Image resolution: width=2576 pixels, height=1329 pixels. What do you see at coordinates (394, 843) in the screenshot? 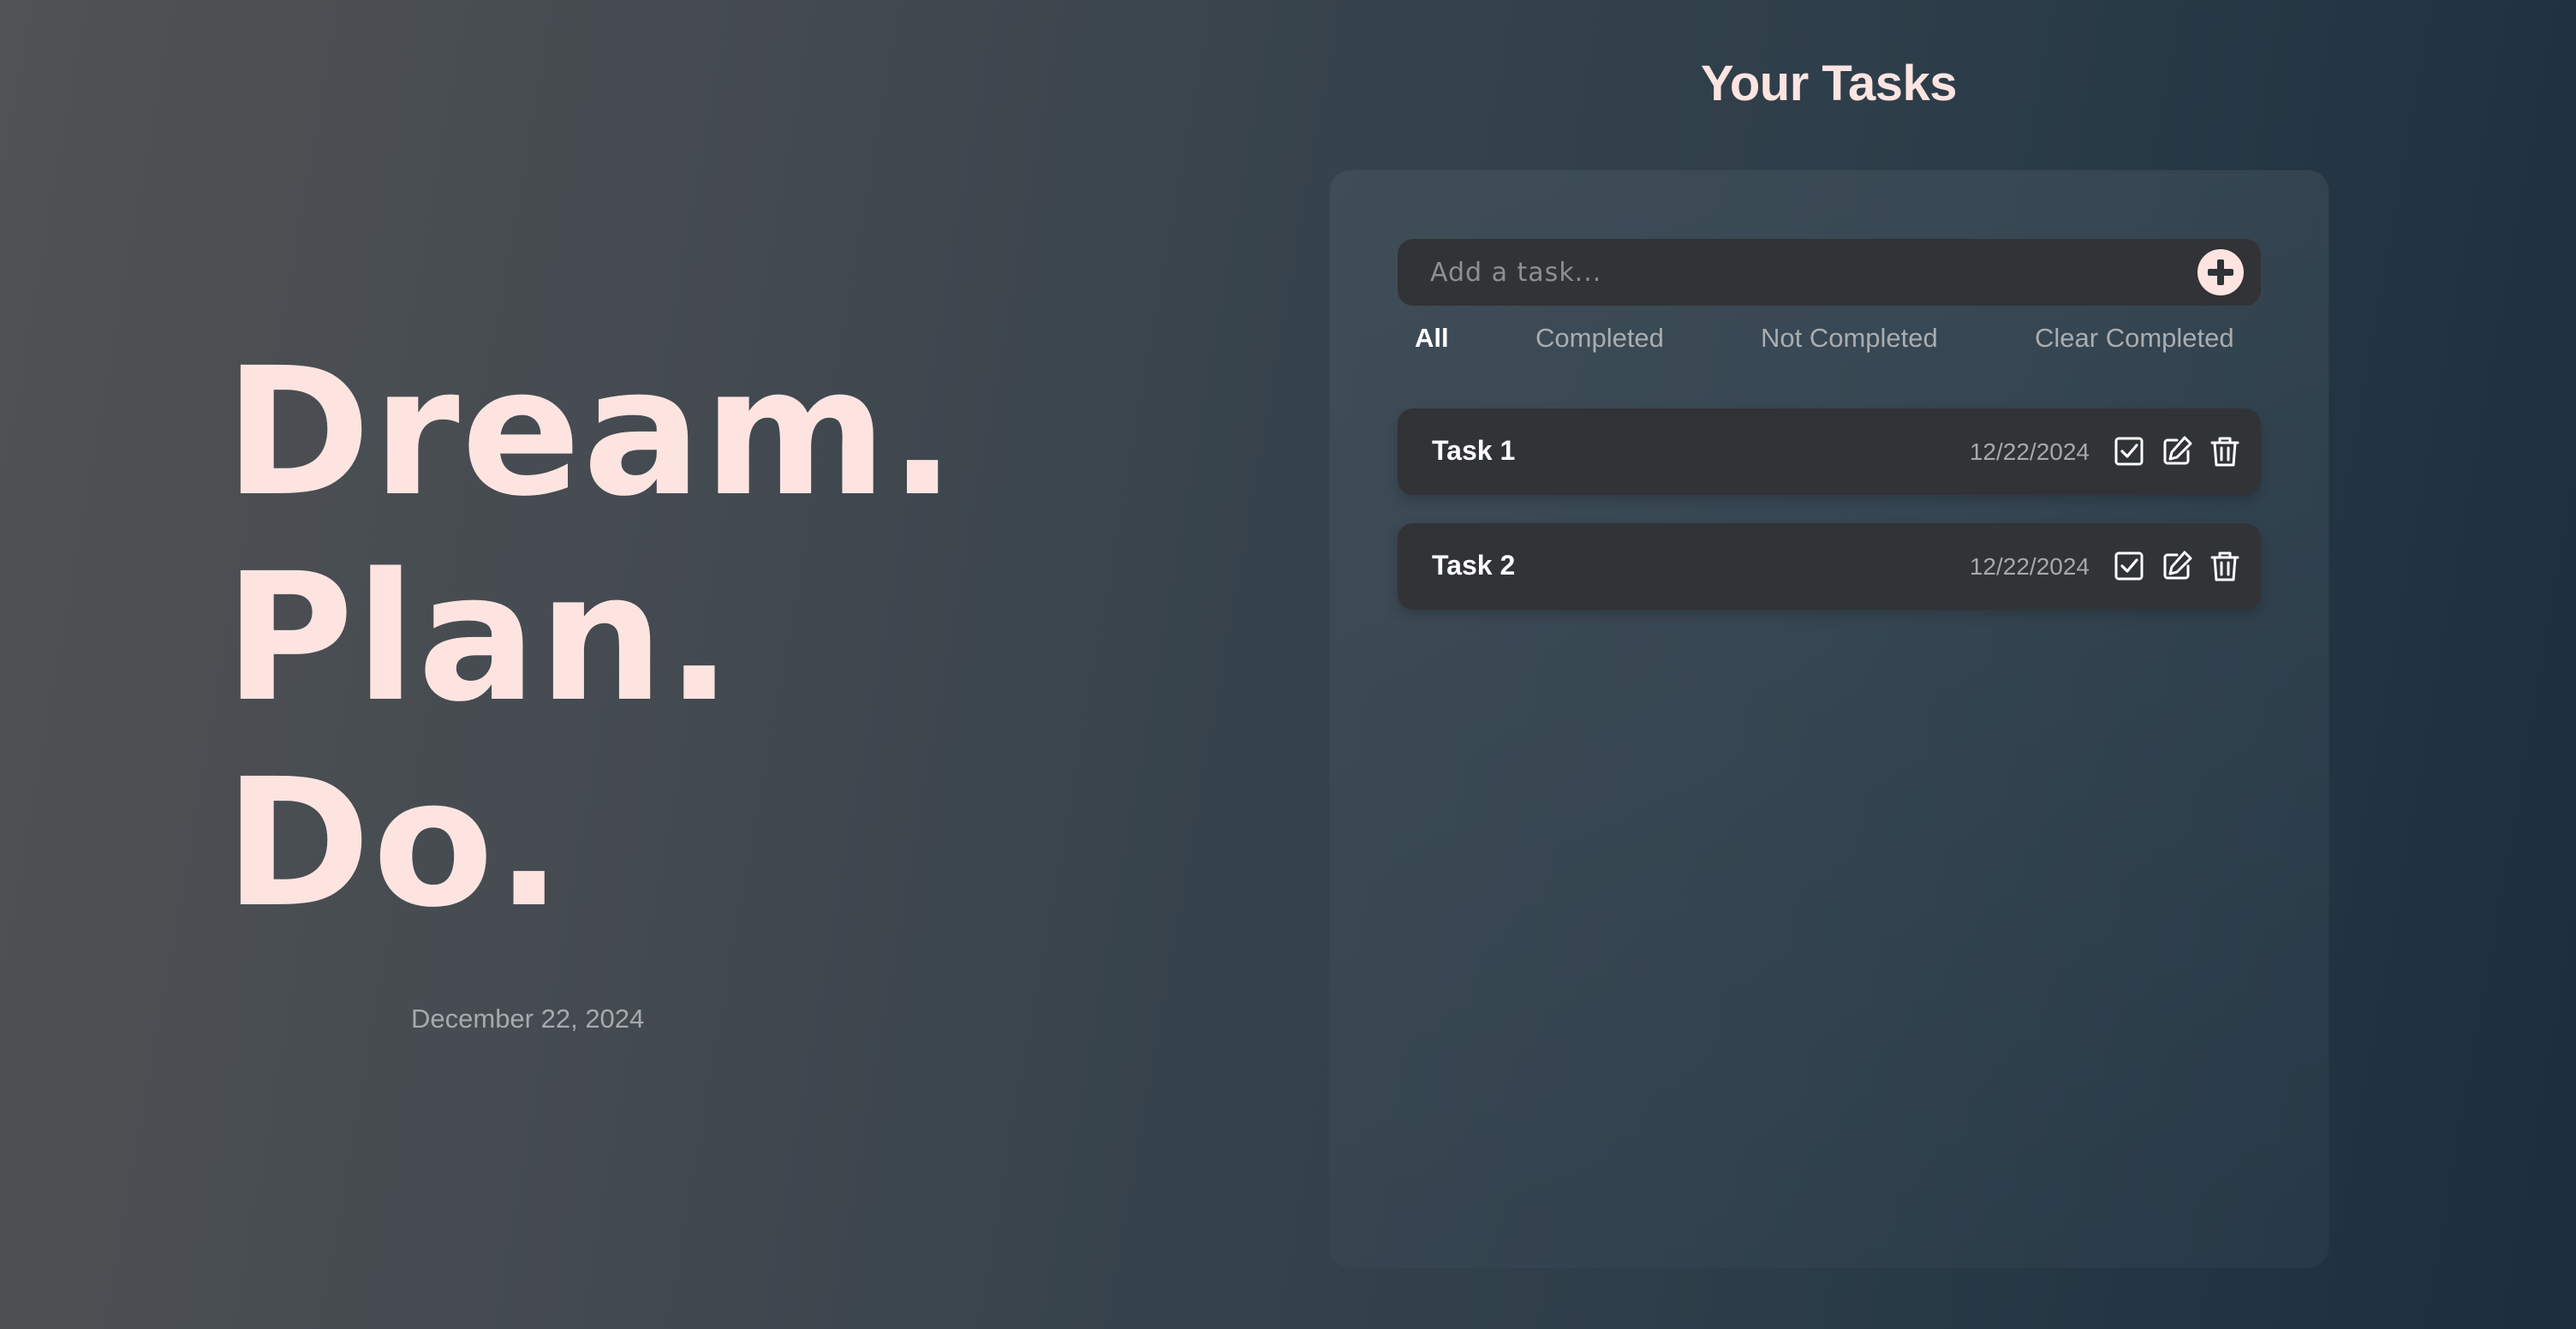
I see `hero-line-do: Do.` at bounding box center [394, 843].